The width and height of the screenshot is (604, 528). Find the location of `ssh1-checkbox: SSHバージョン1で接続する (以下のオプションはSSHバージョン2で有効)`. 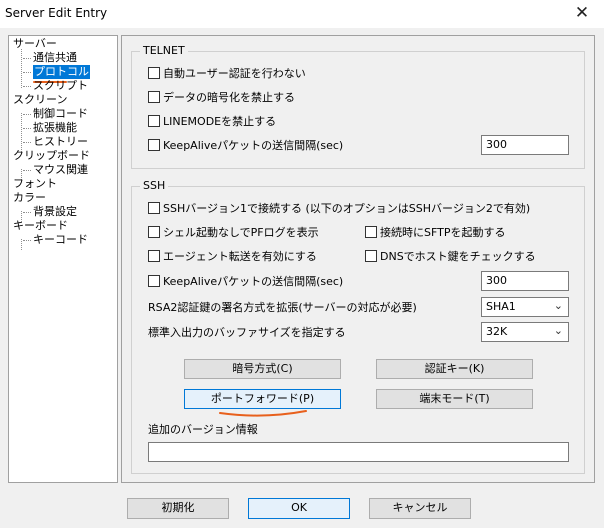

ssh1-checkbox: SSHバージョン1で接続する (以下のオプションはSSHバージョン2で有効) is located at coordinates (339, 209).